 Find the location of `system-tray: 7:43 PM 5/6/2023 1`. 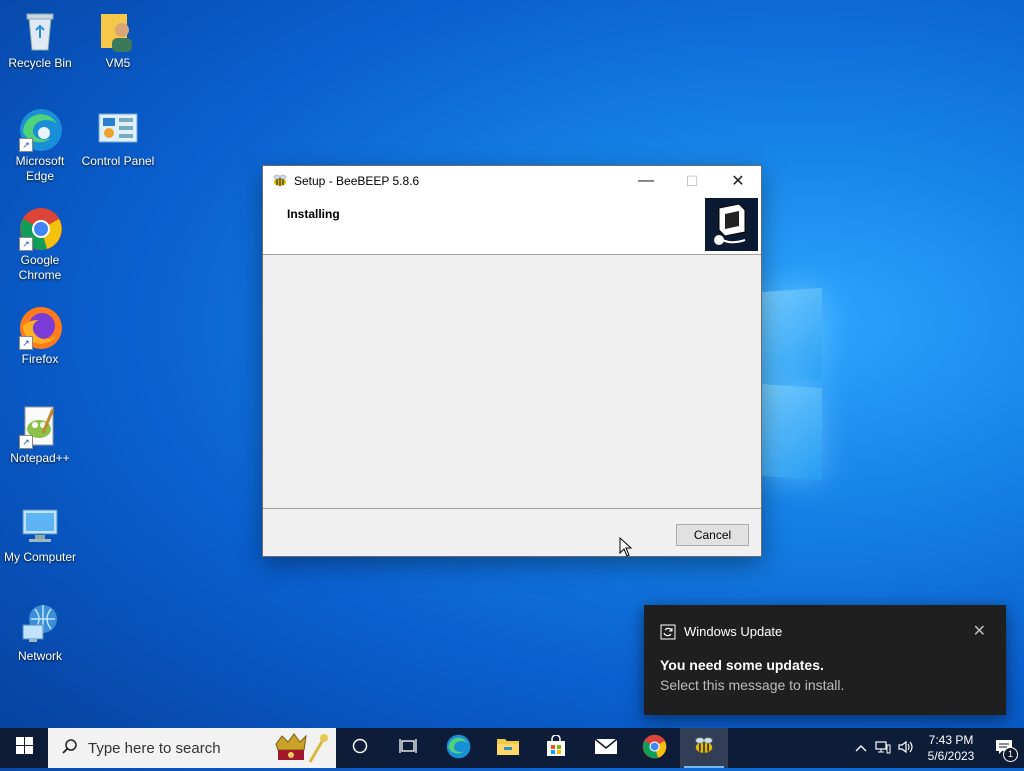

system-tray: 7:43 PM 5/6/2023 1 is located at coordinates (937, 748).